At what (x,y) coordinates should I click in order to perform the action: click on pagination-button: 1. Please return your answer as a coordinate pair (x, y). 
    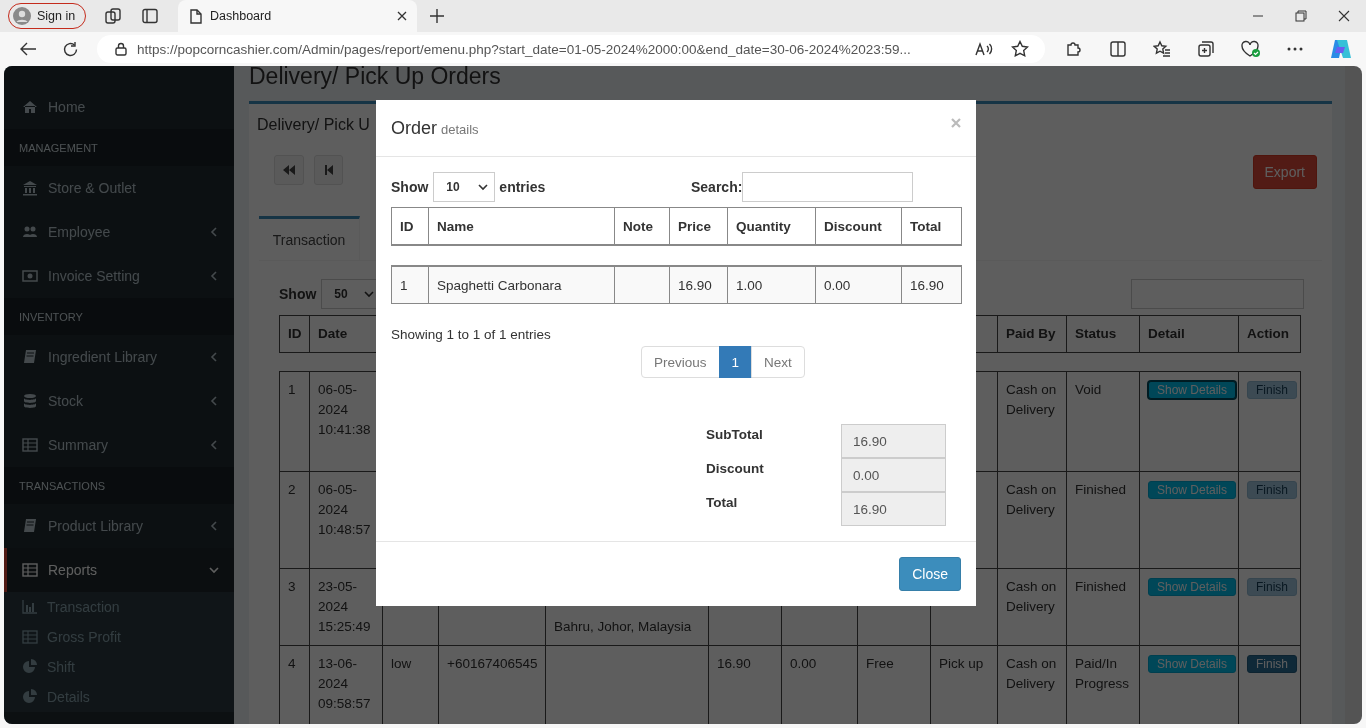
    Looking at the image, I should click on (735, 362).